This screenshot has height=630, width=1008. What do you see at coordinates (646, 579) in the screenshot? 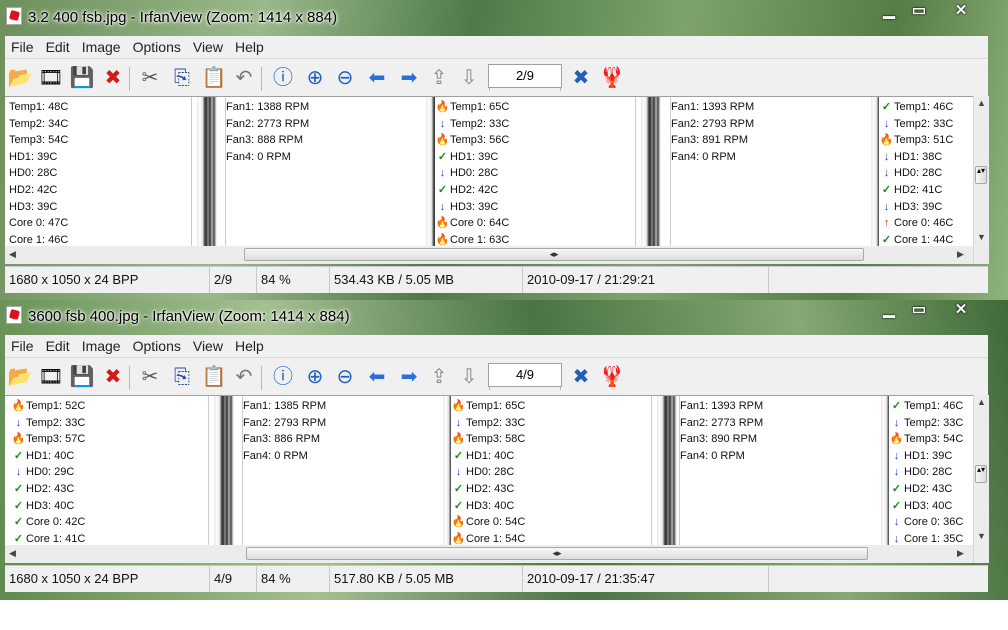
I see `status-date: 2010-09-17 / 21:35:47` at bounding box center [646, 579].